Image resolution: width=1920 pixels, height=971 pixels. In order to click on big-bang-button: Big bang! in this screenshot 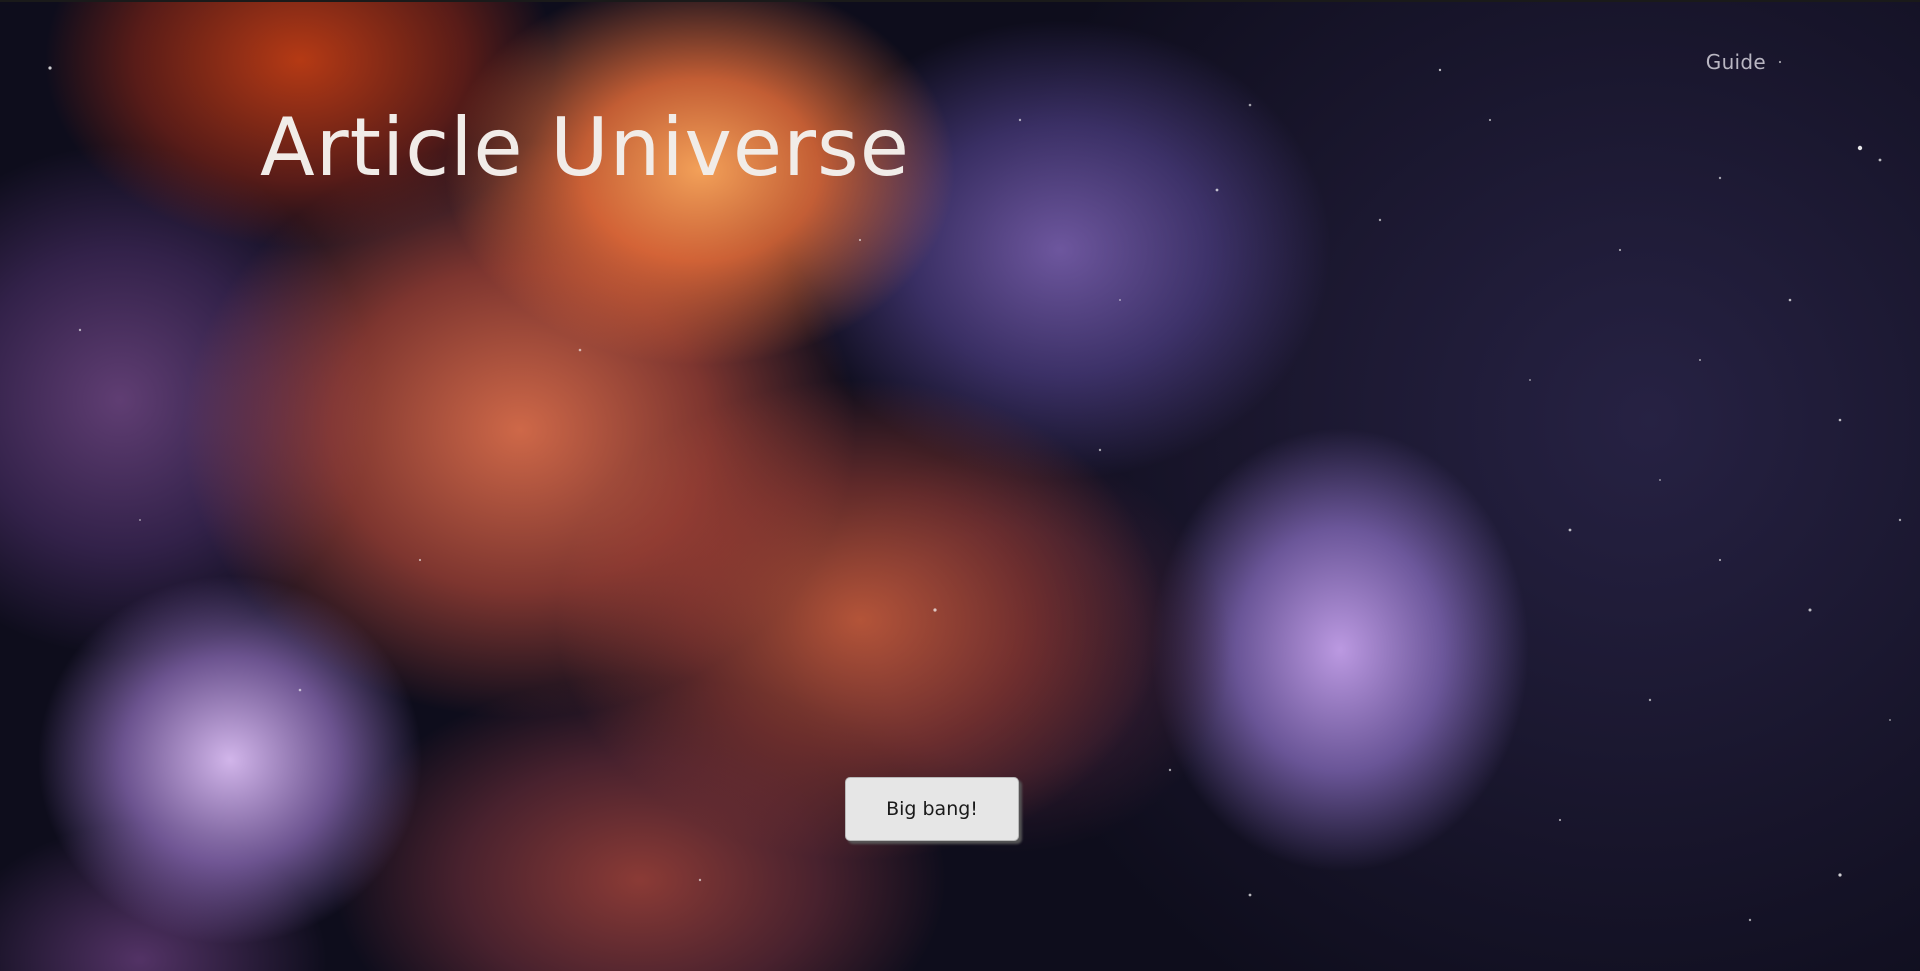, I will do `click(932, 809)`.